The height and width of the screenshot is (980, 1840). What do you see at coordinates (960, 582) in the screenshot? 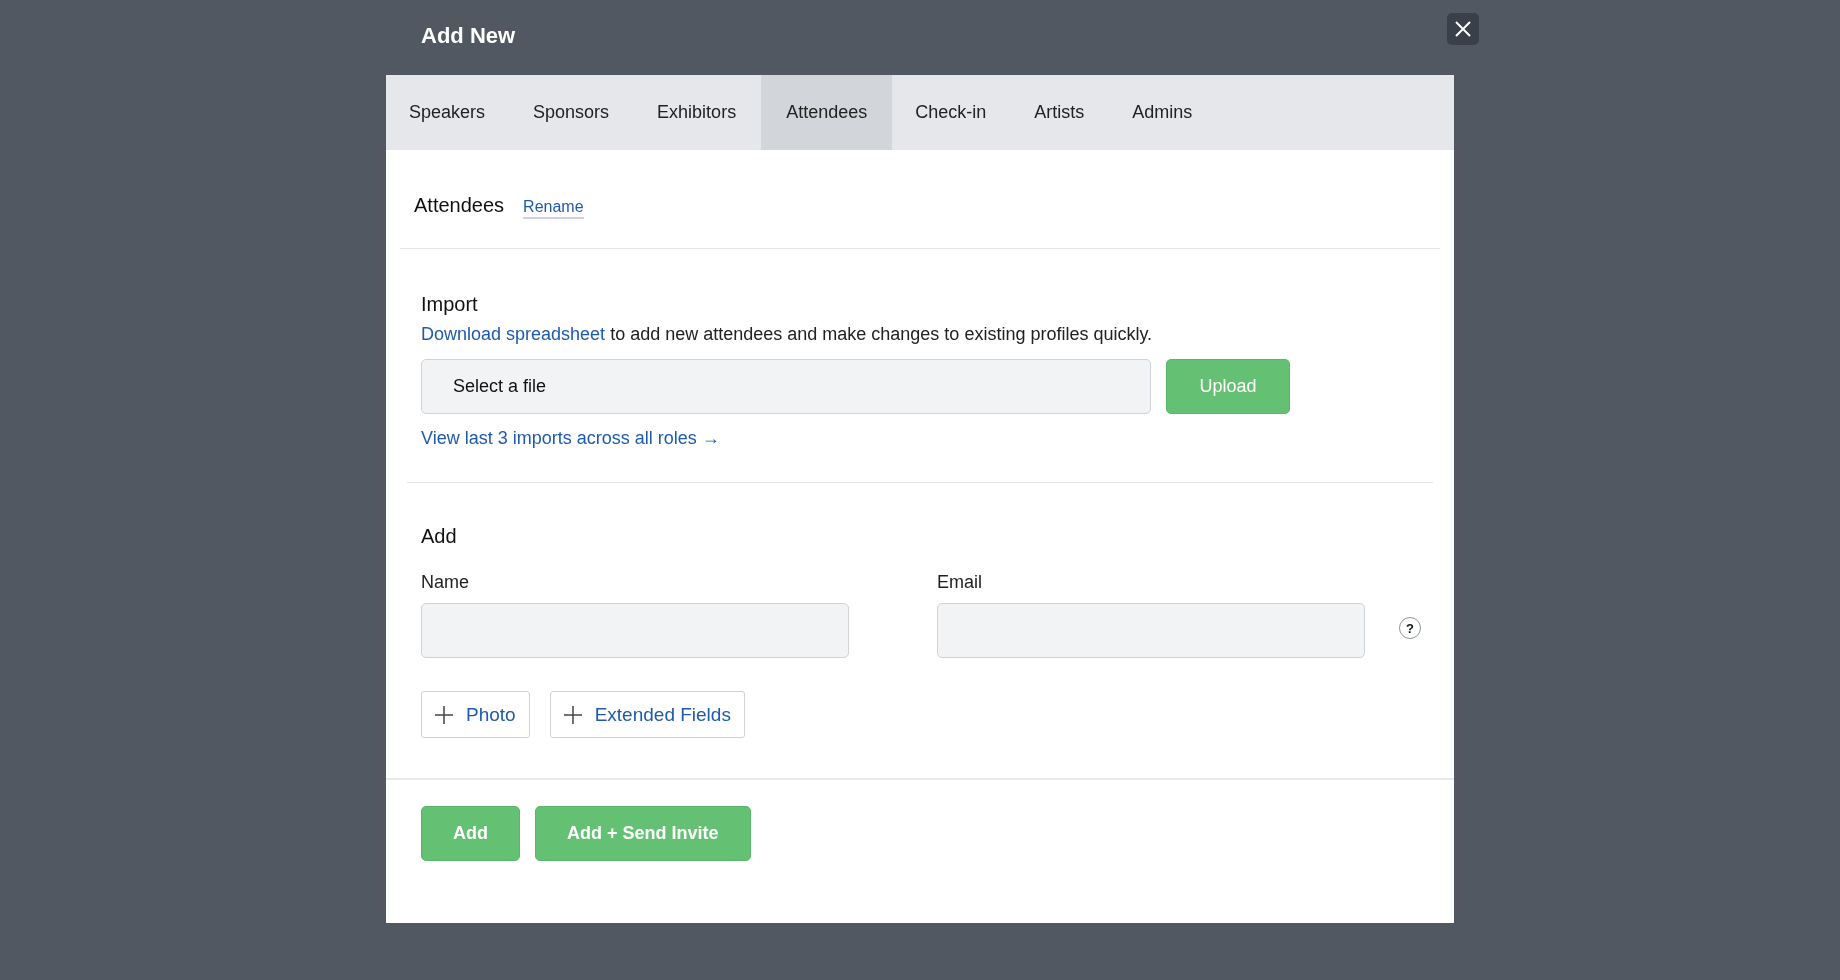
I see `field-label: Email` at bounding box center [960, 582].